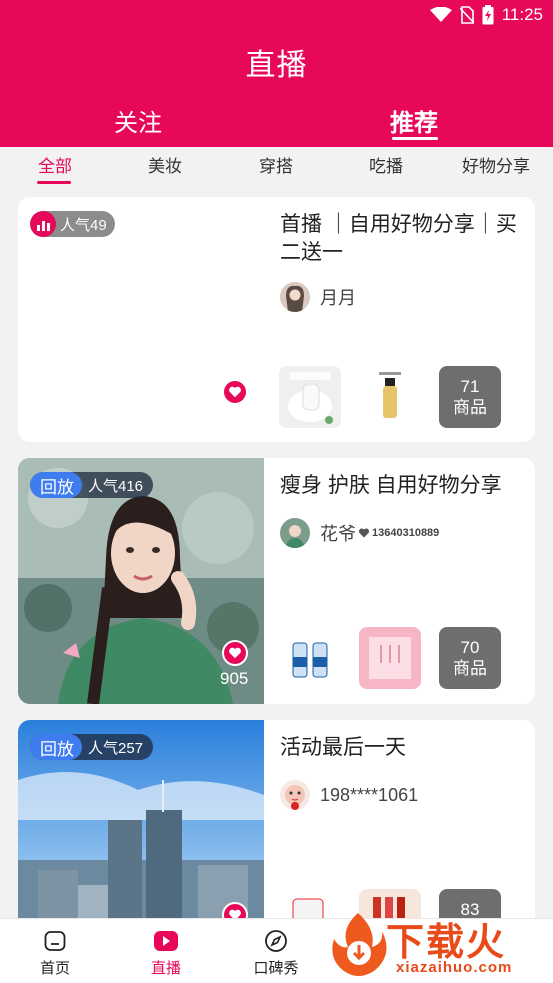  Describe the element at coordinates (276, 941) in the screenshot. I see `compass-icon` at that location.